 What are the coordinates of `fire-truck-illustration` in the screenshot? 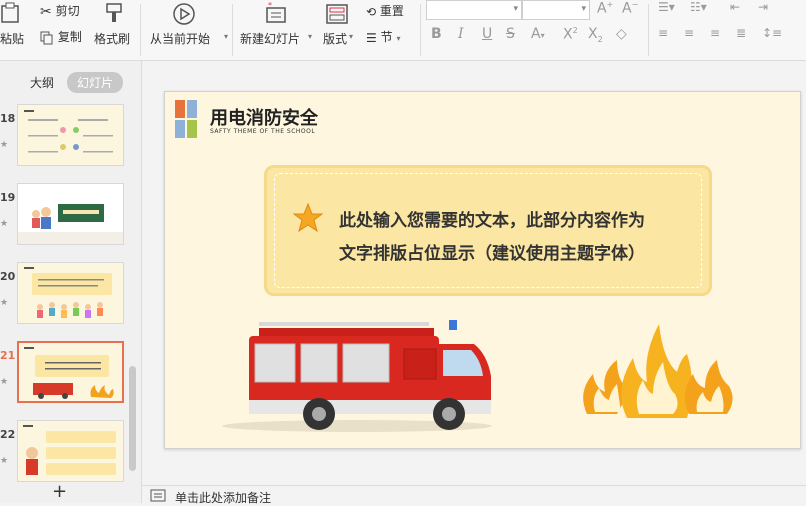 It's located at (359, 374).